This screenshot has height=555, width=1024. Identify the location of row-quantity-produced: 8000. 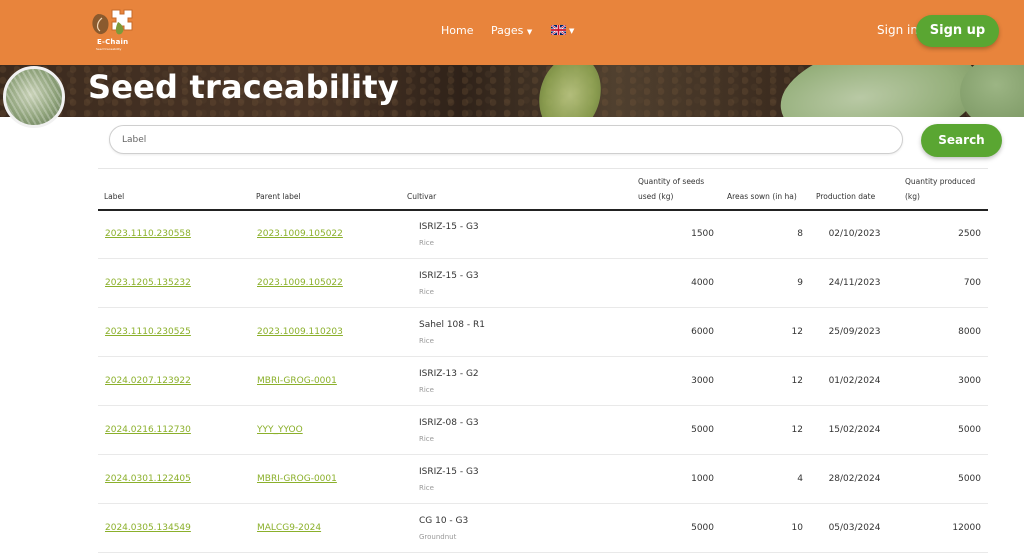
(969, 332).